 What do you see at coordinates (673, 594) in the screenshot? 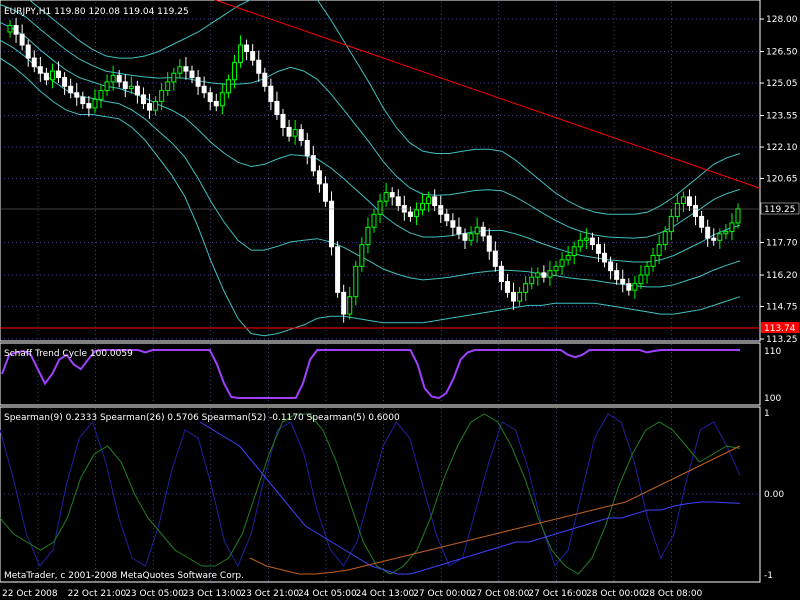
I see `time-label: 28 Oct 08:00` at bounding box center [673, 594].